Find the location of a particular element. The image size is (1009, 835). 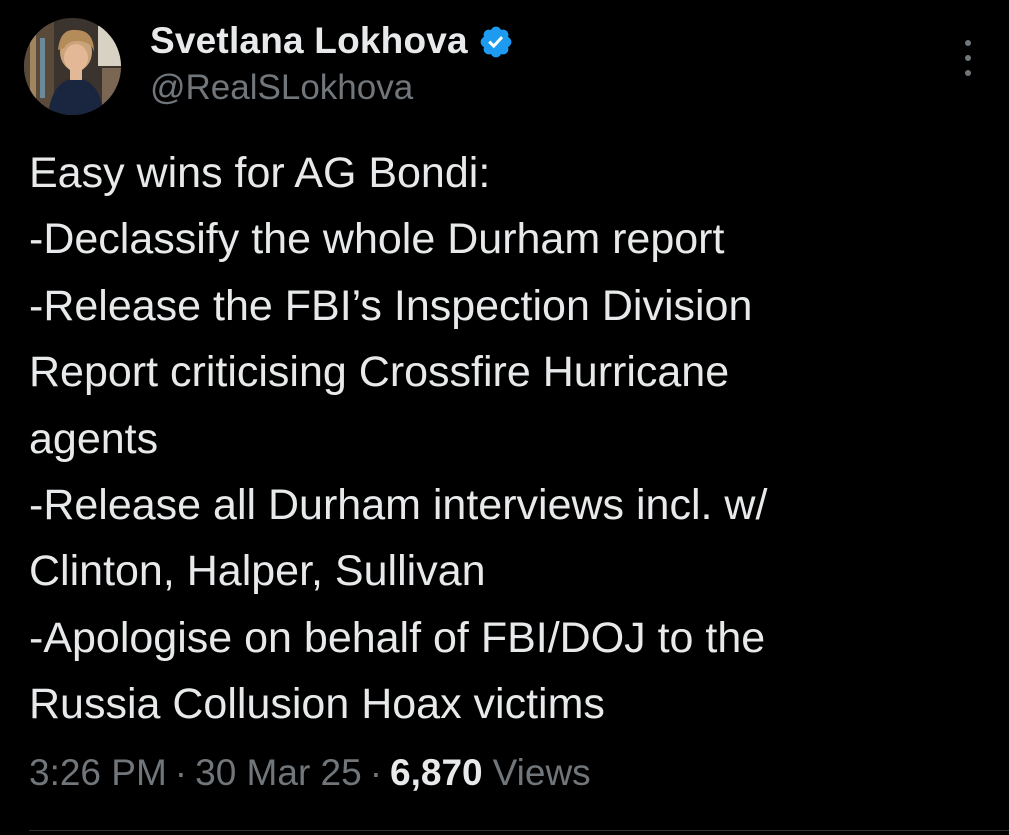

display-name: Svetlana Lokhova is located at coordinates (309, 41).